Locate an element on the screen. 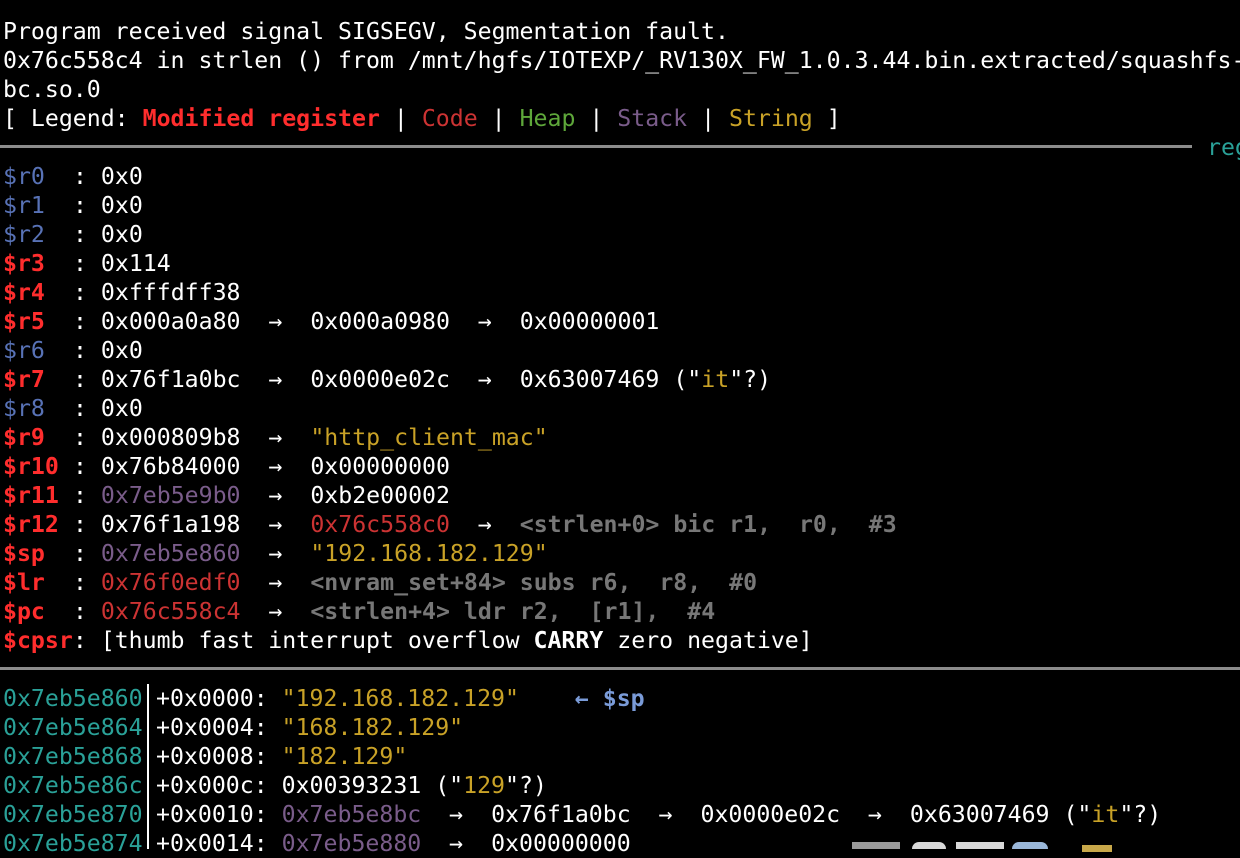  register-value: 0x76c558c4 is located at coordinates (170, 611).